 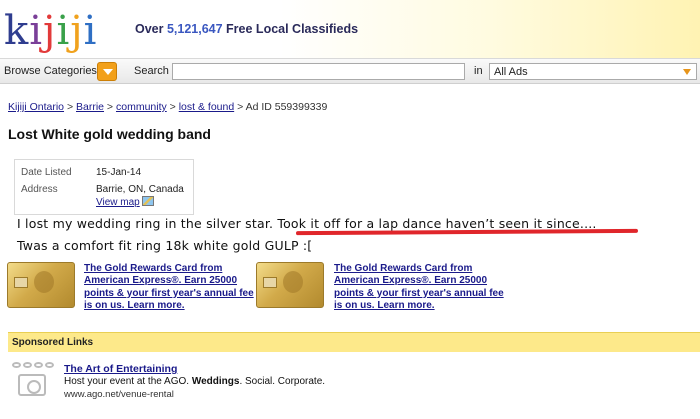 What do you see at coordinates (593, 71) in the screenshot?
I see `category-select: All Ads` at bounding box center [593, 71].